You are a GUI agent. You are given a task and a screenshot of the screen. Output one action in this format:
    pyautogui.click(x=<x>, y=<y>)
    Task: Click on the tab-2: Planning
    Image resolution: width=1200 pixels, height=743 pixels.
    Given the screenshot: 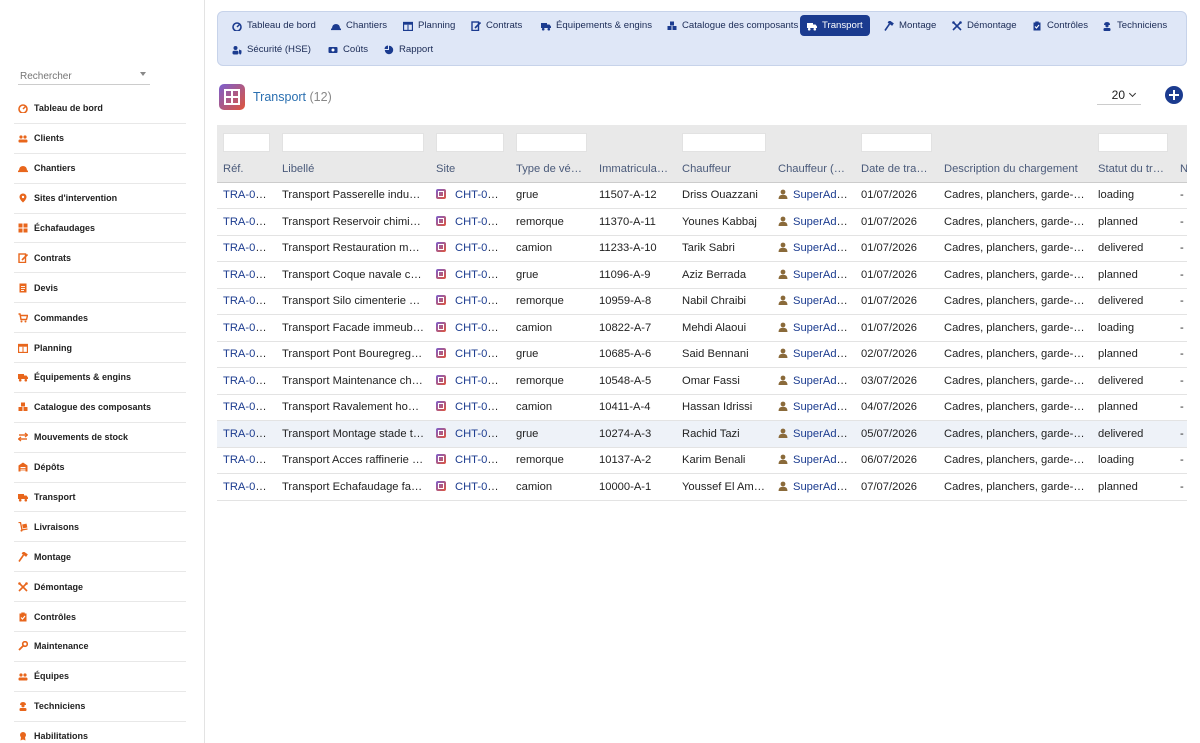 What is the action you would take?
    pyautogui.click(x=429, y=25)
    